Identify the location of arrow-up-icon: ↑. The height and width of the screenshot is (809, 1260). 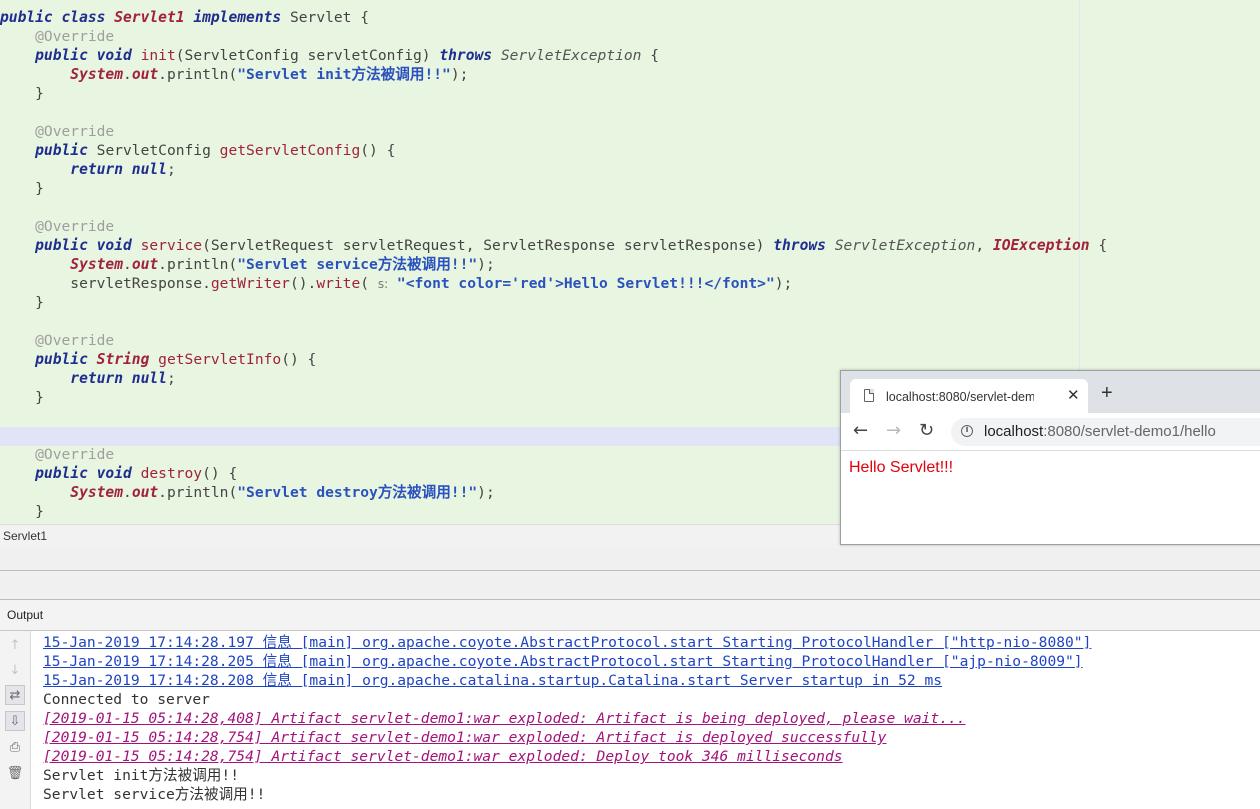
(15, 645).